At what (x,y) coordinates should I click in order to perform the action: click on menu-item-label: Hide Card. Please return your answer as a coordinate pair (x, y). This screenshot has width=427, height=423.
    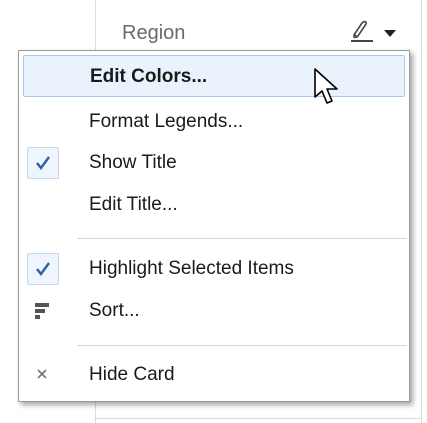
    Looking at the image, I should click on (132, 374).